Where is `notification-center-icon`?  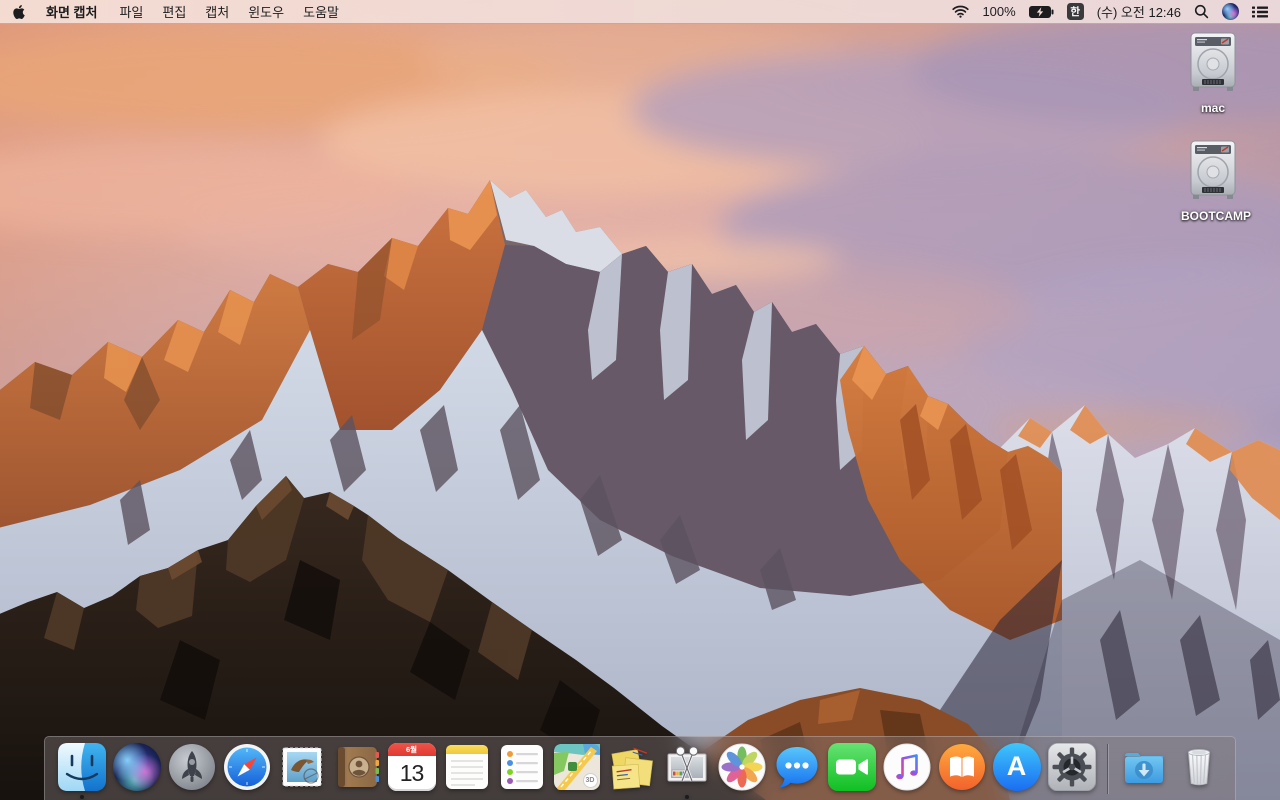 notification-center-icon is located at coordinates (1260, 12).